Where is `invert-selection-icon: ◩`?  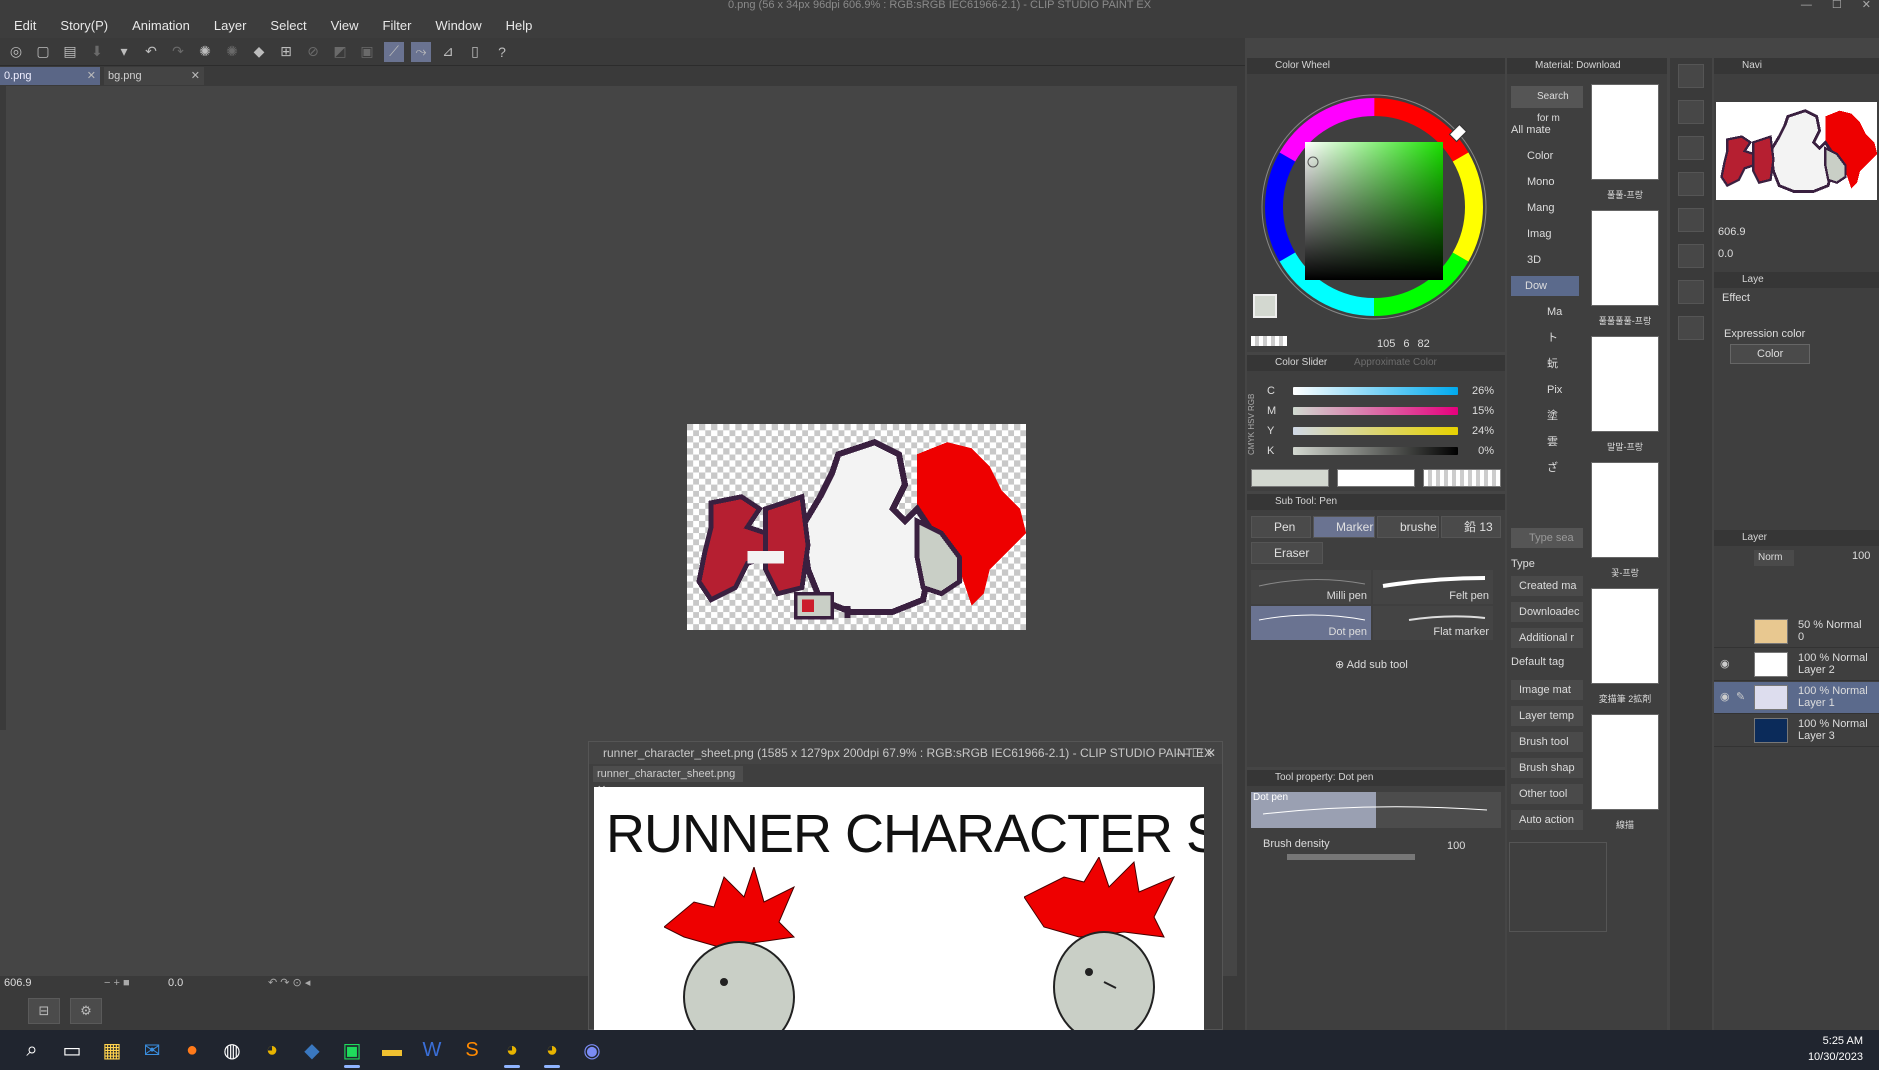
invert-selection-icon: ◩ is located at coordinates (340, 52).